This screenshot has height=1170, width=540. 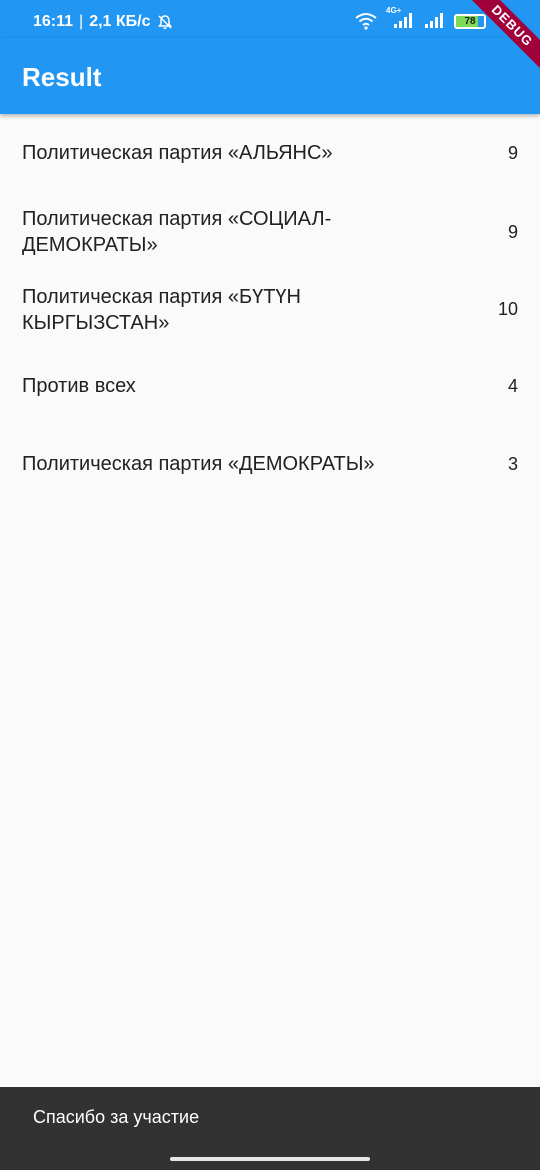 I want to click on battery-icon: 78, so click(x=470, y=21).